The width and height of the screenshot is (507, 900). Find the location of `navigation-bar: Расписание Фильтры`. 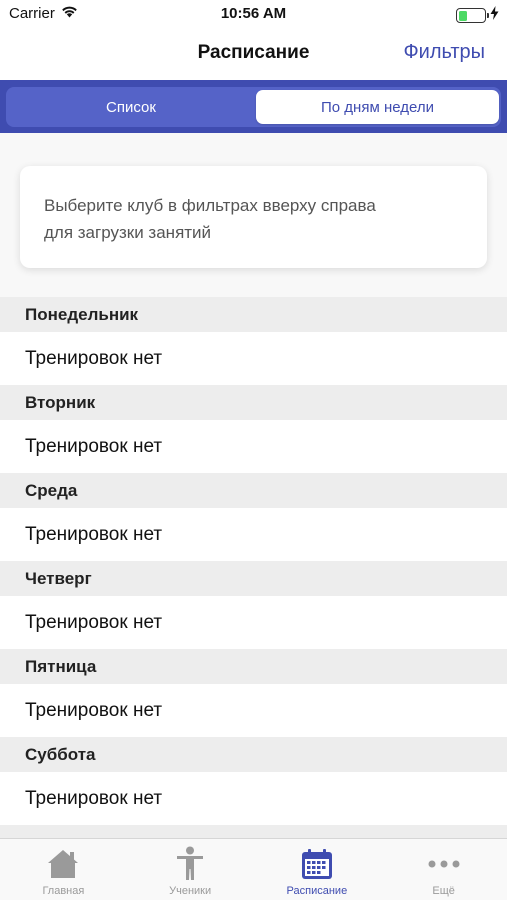

navigation-bar: Расписание Фильтры is located at coordinates (253, 54).